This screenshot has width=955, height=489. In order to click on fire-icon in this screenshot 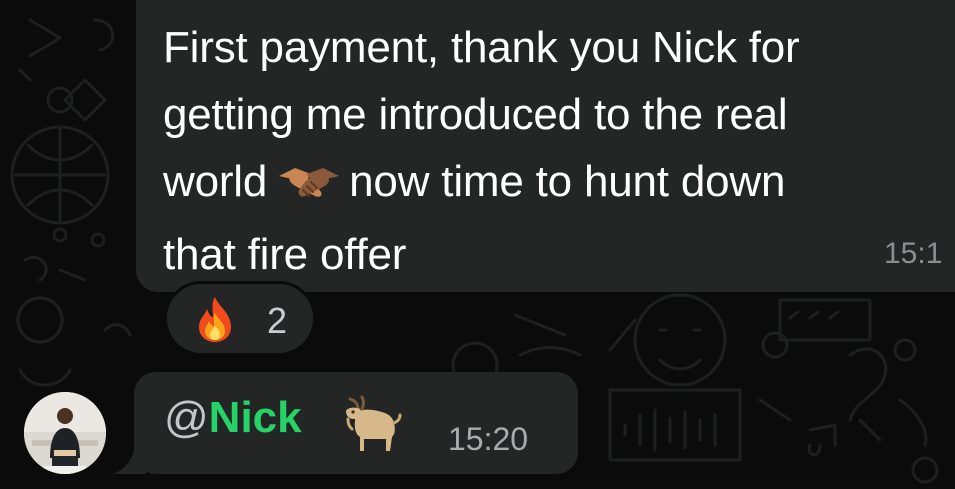, I will do `click(215, 321)`.